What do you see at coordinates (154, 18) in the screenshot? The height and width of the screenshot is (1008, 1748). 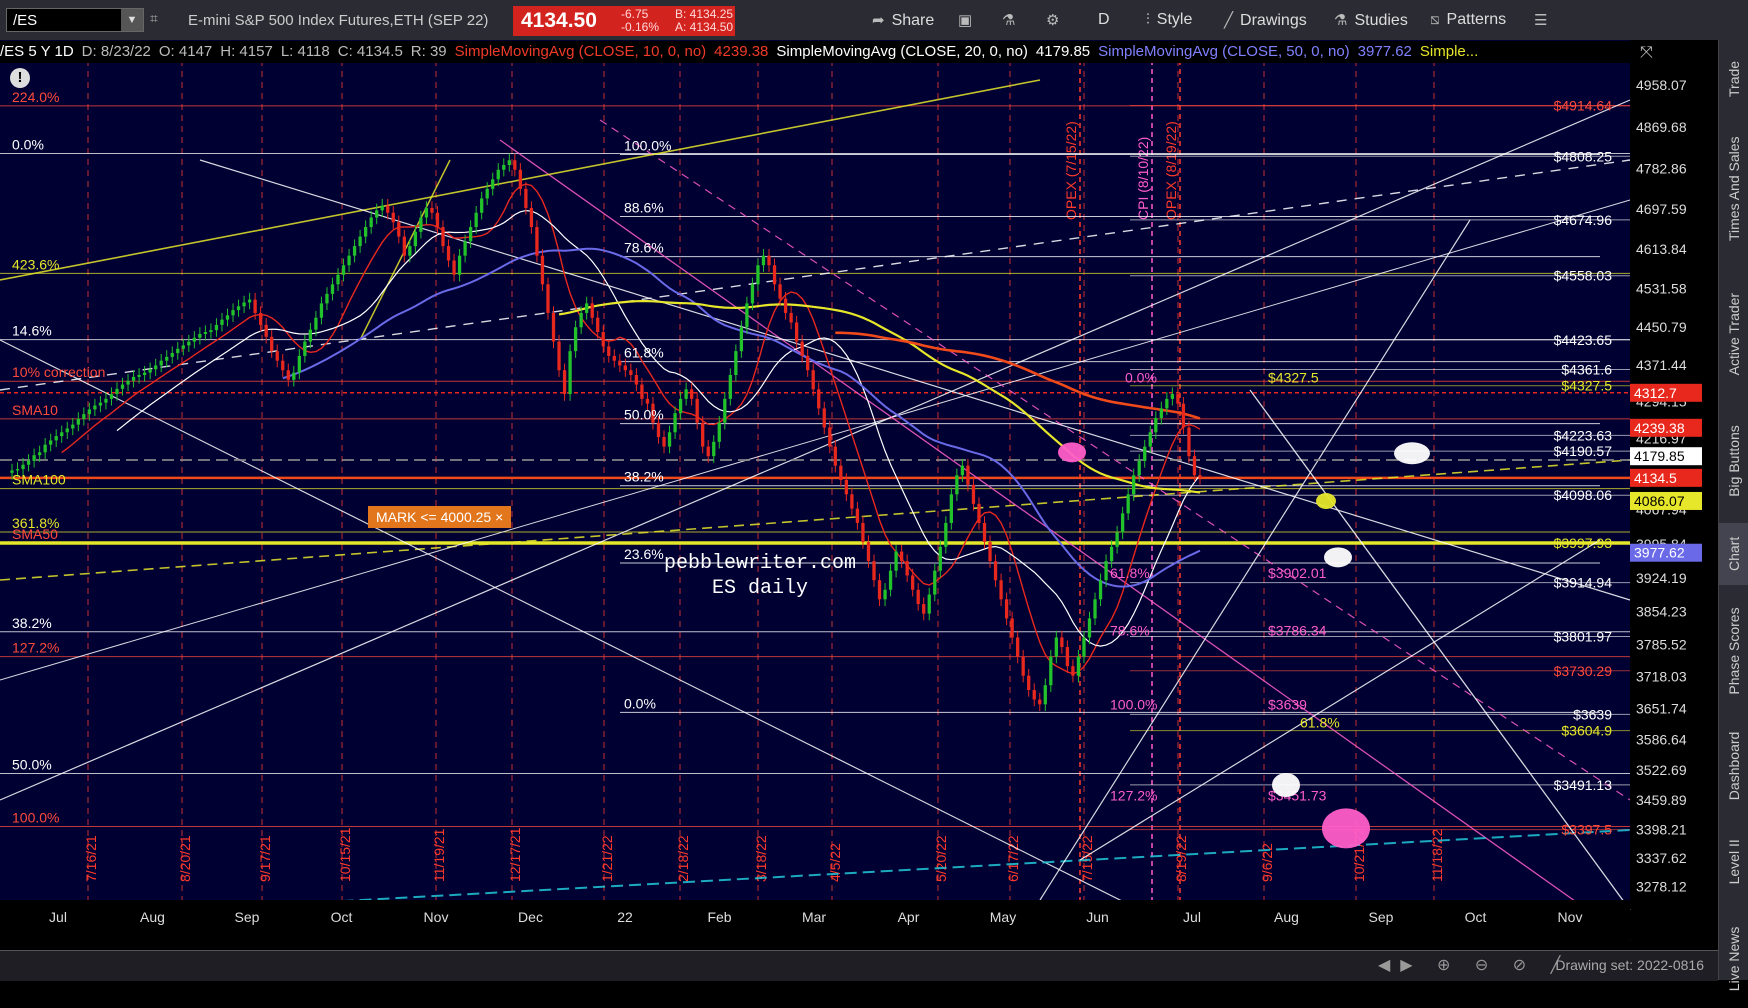 I see `link-icon: ⌗` at bounding box center [154, 18].